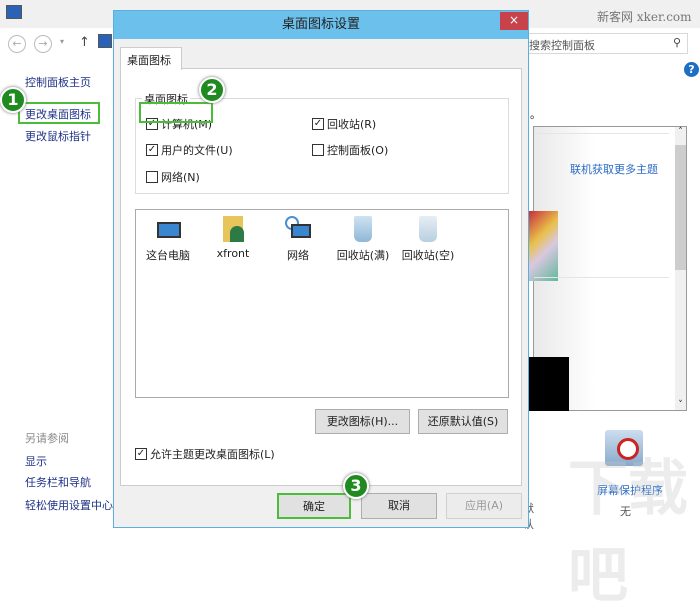 The image size is (700, 614). What do you see at coordinates (428, 255) in the screenshot?
I see `icon-label: 回收站(空)` at bounding box center [428, 255].